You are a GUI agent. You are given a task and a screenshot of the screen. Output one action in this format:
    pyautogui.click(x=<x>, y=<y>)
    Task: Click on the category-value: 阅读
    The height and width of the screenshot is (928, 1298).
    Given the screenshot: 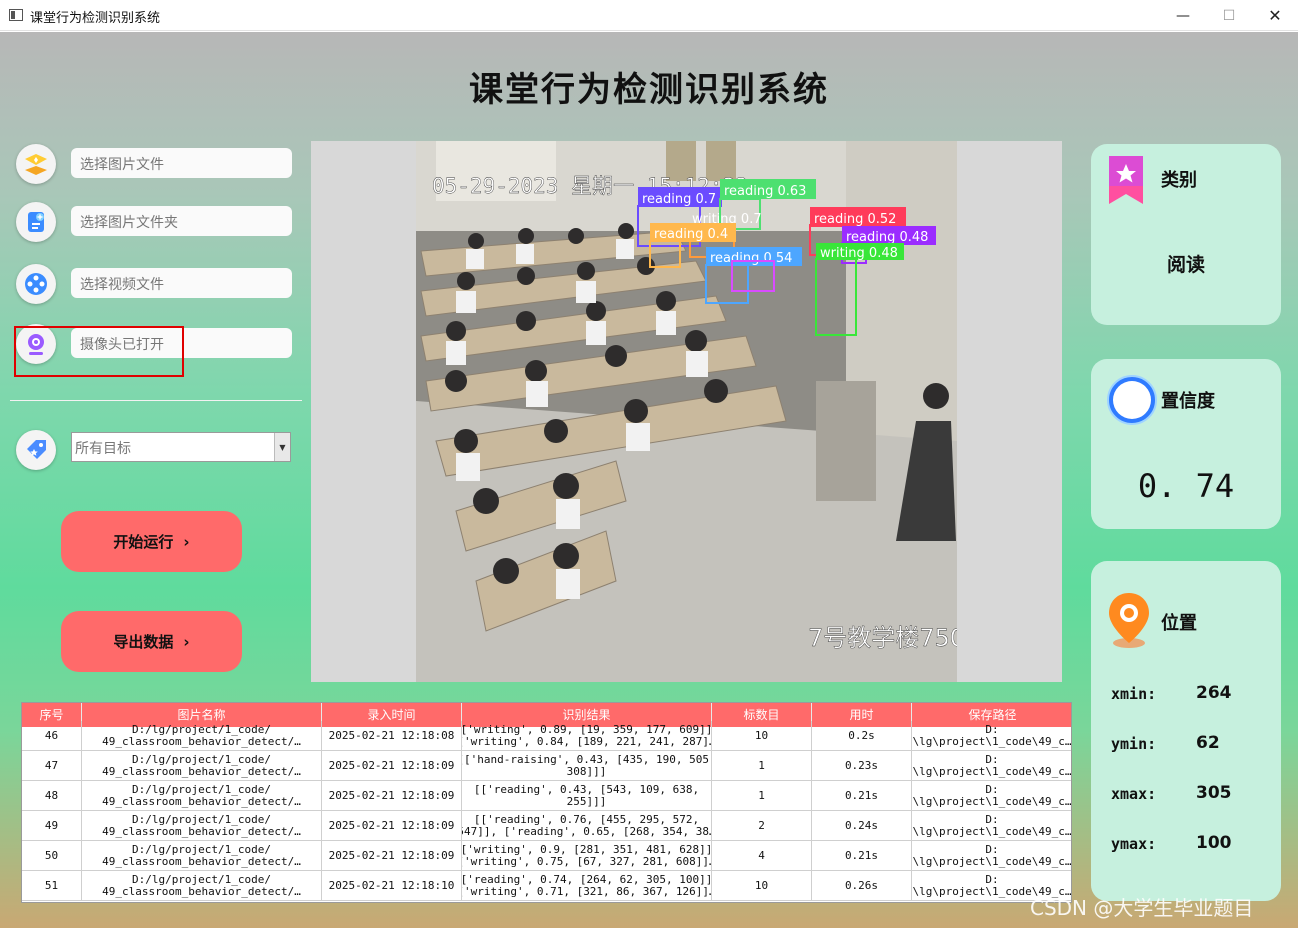 What is the action you would take?
    pyautogui.click(x=1185, y=265)
    